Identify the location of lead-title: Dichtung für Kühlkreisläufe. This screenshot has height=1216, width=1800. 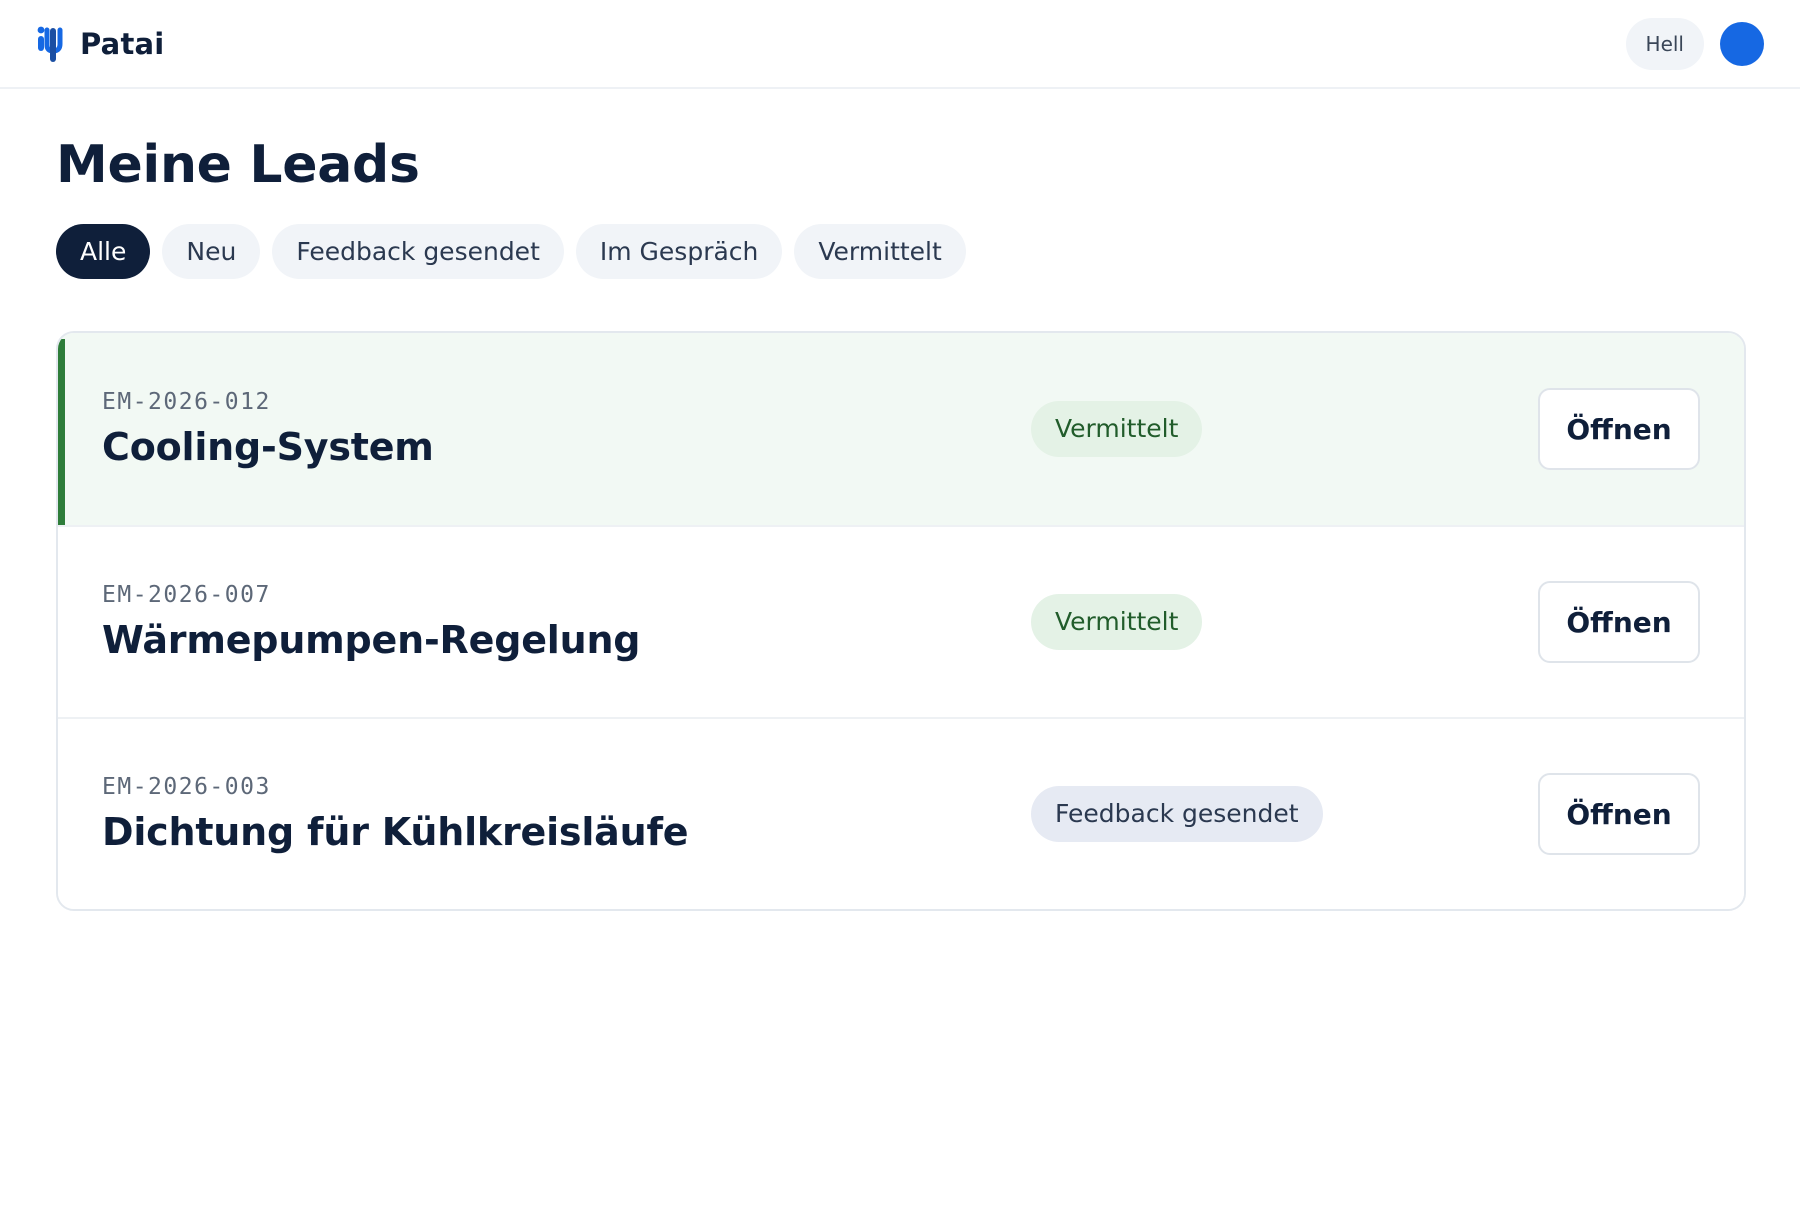
(395, 832).